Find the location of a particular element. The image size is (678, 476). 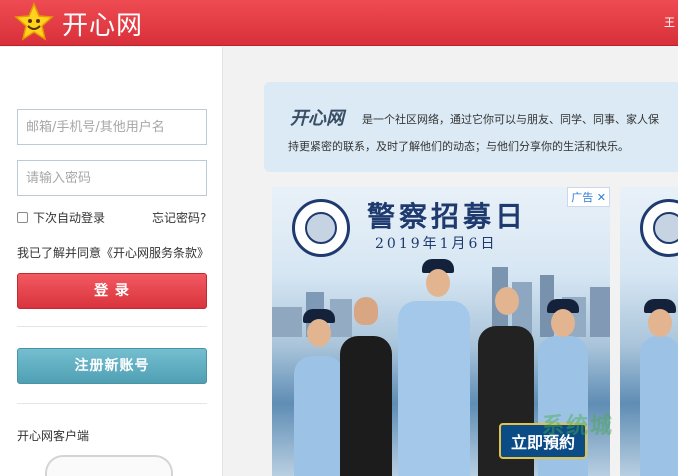

ad-title: 警察招募日 is located at coordinates (447, 216).